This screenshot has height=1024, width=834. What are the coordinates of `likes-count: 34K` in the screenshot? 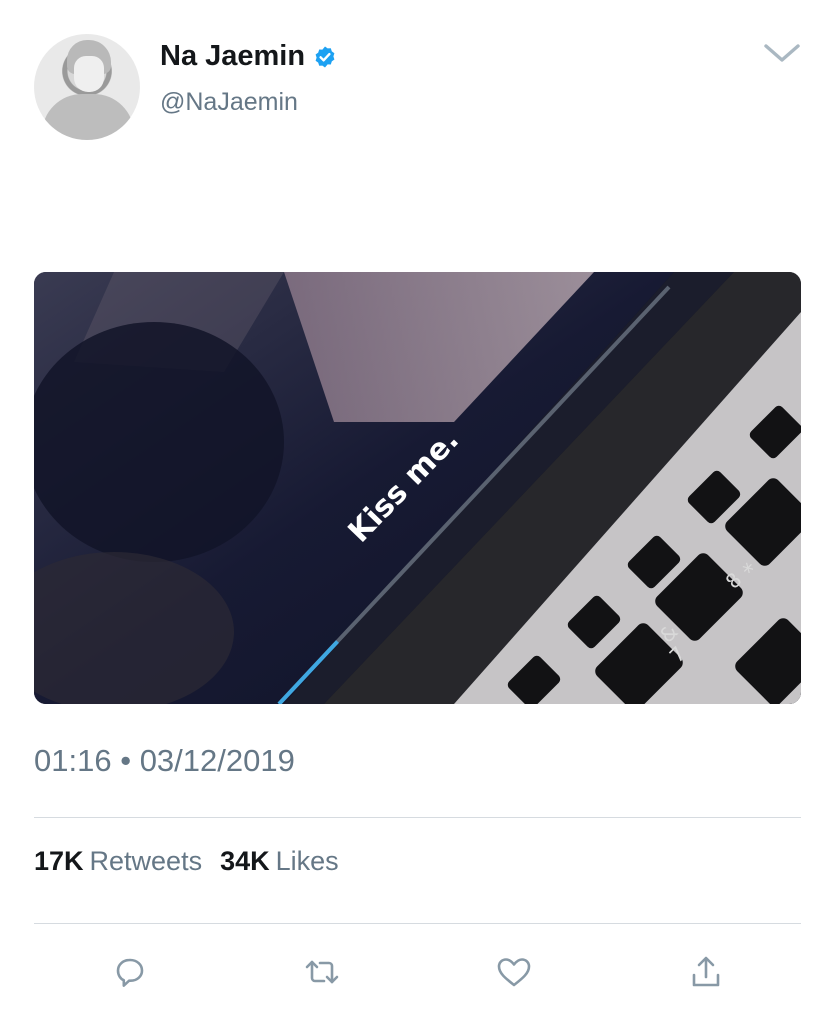 It's located at (245, 861).